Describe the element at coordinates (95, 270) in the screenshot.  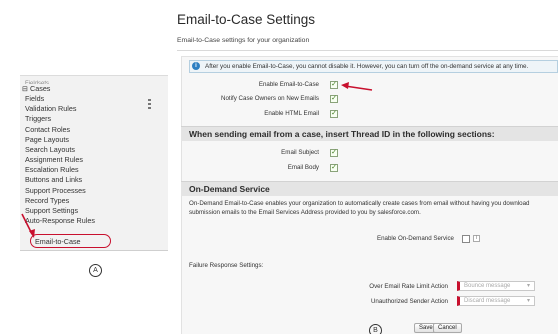
I see `annotation-marker-a: A` at that location.